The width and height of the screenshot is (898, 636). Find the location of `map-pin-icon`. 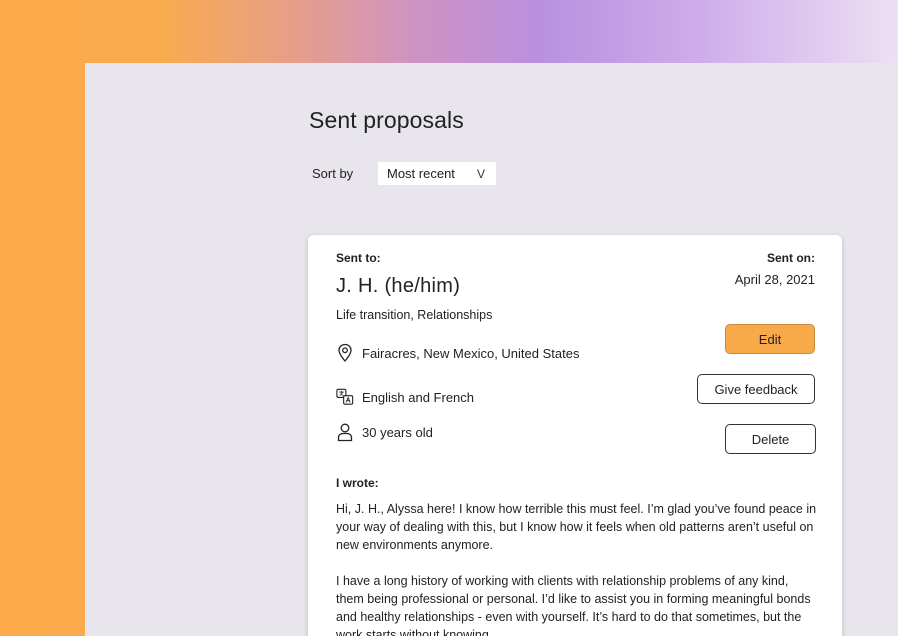

map-pin-icon is located at coordinates (345, 353).